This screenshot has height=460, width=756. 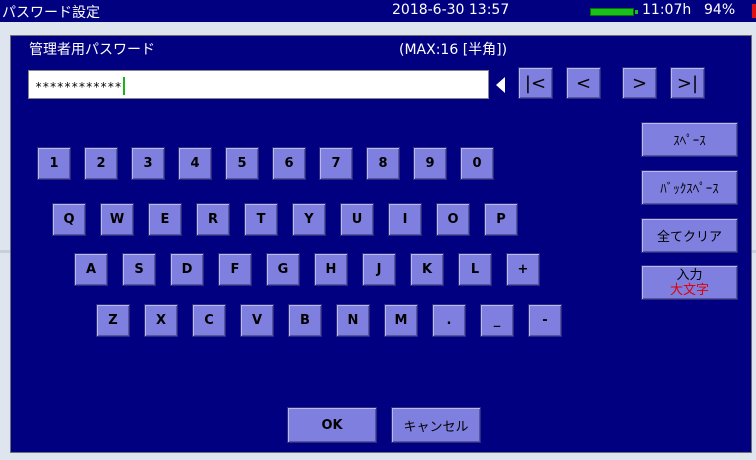 What do you see at coordinates (453, 50) in the screenshot?
I see `max-length-label: (MAX:16 [半角])` at bounding box center [453, 50].